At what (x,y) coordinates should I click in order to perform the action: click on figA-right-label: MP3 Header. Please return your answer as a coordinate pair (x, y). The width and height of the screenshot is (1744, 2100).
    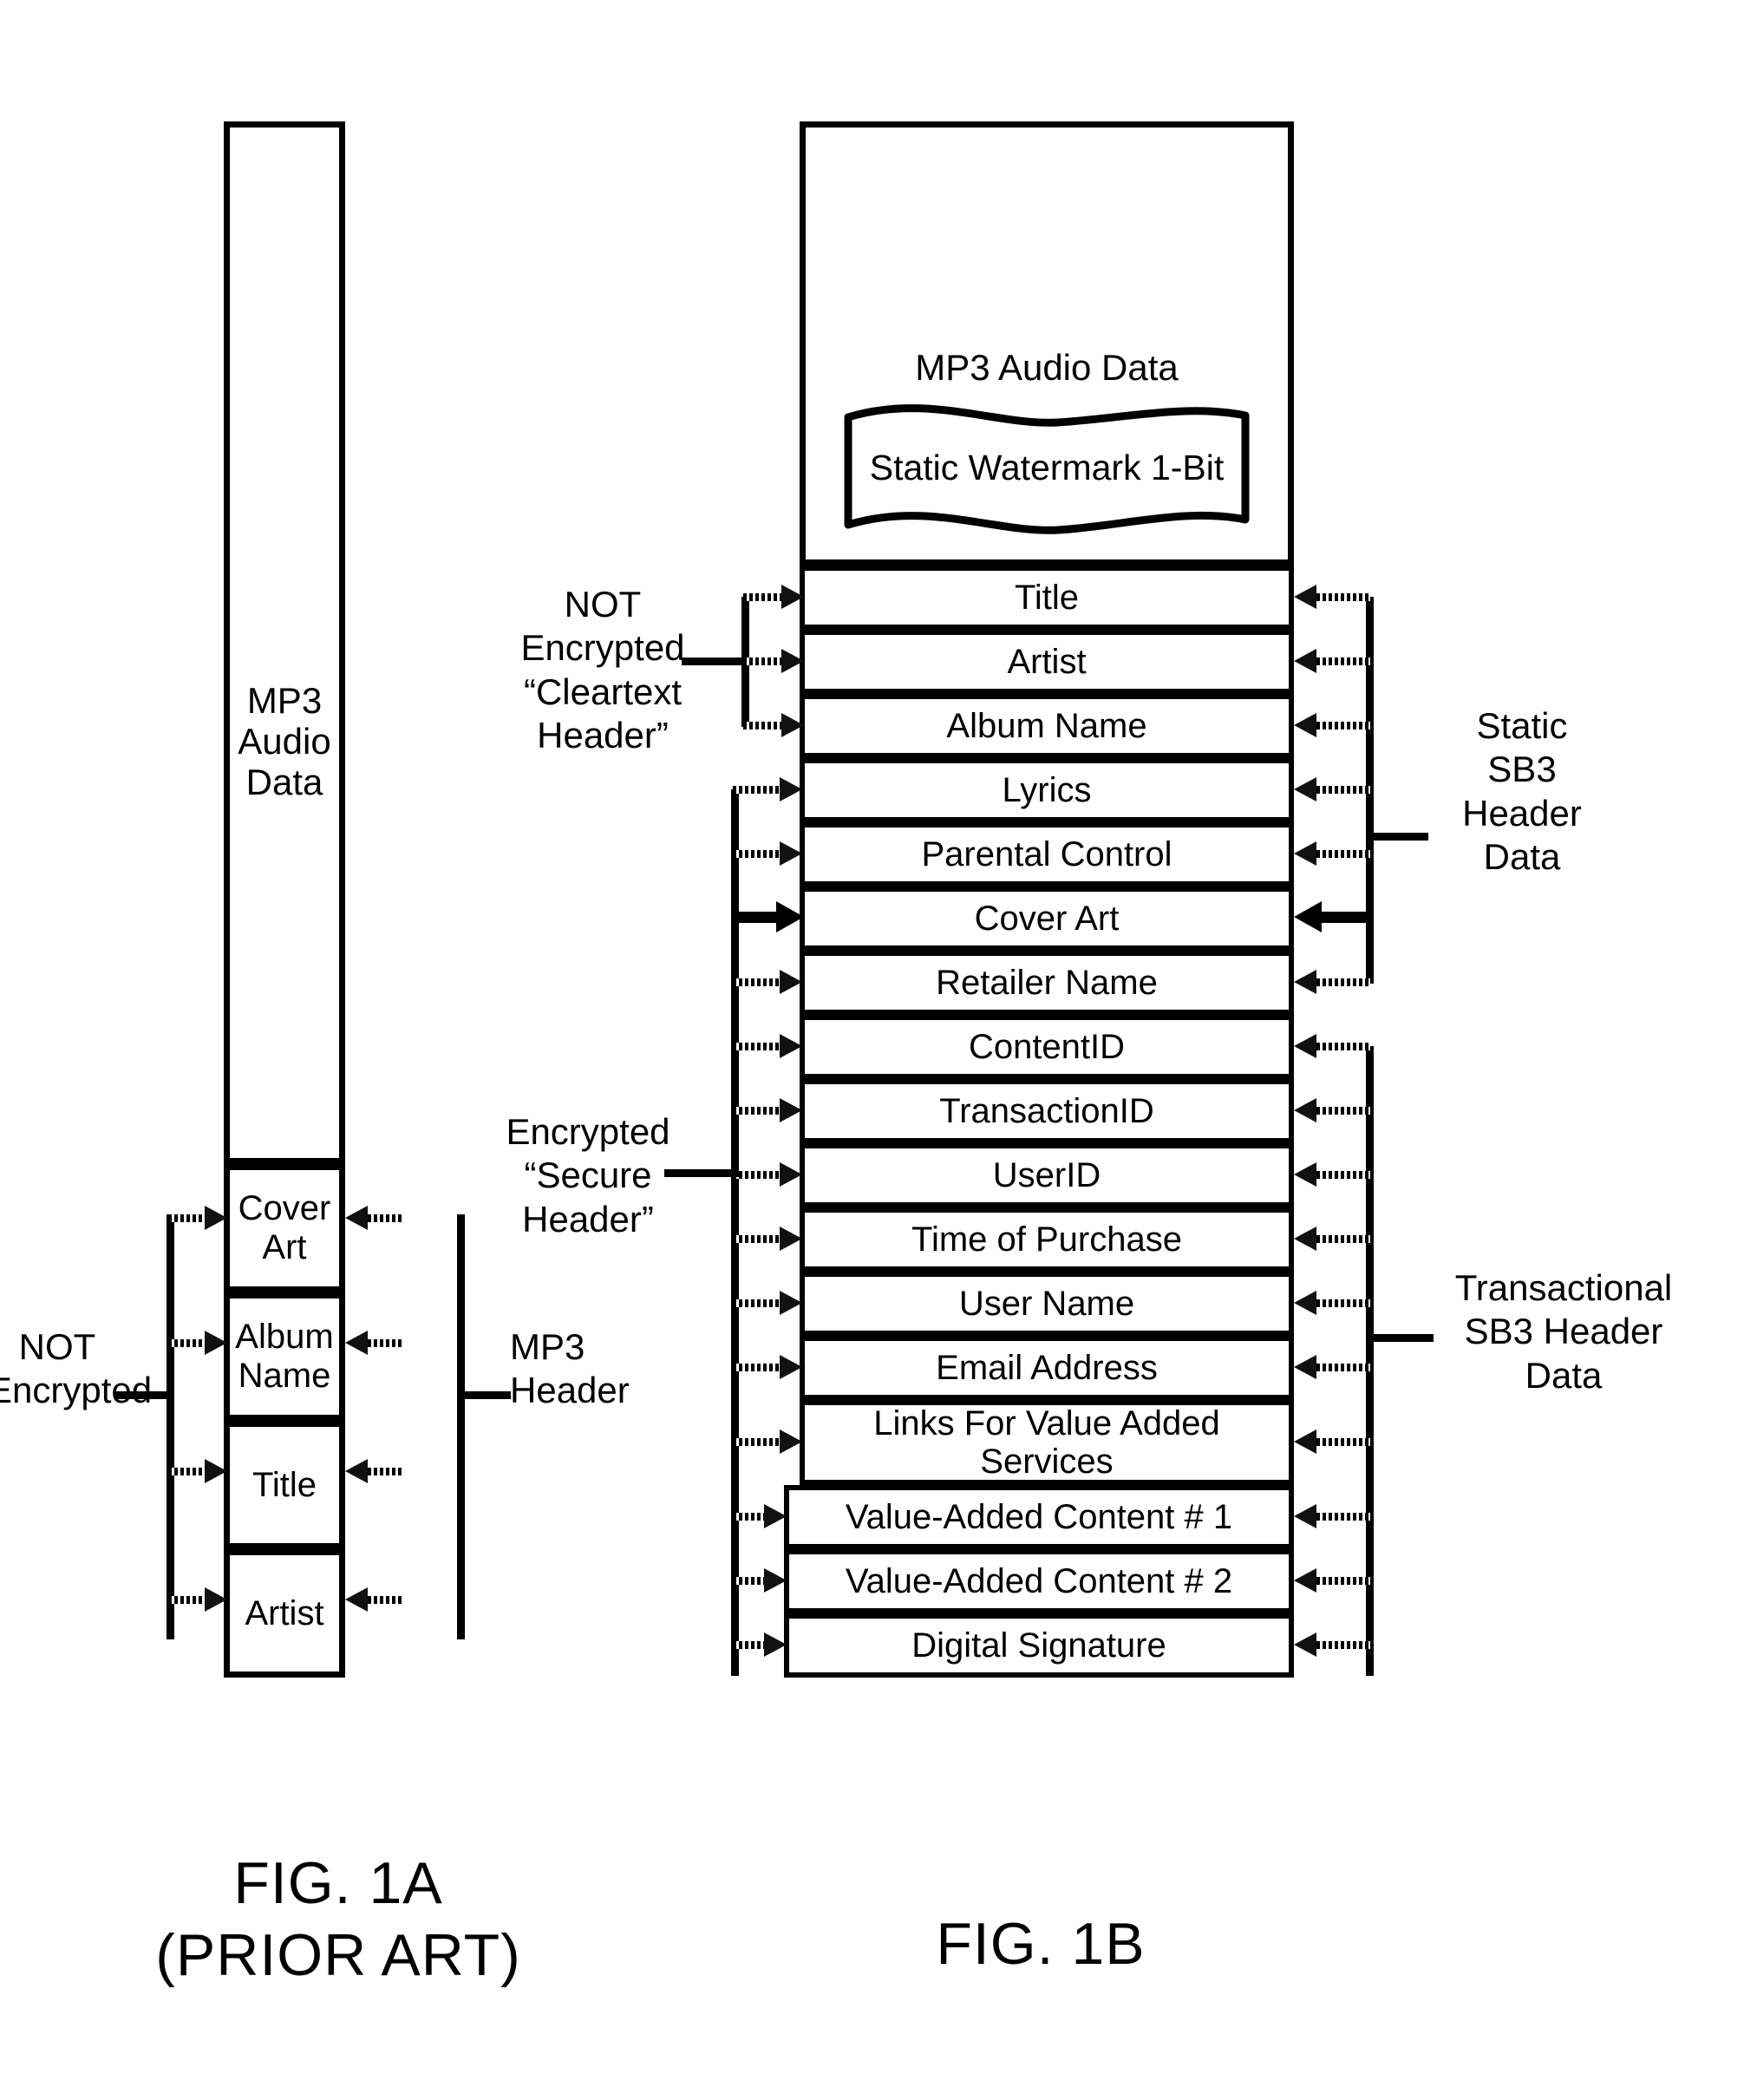
    Looking at the image, I should click on (570, 1368).